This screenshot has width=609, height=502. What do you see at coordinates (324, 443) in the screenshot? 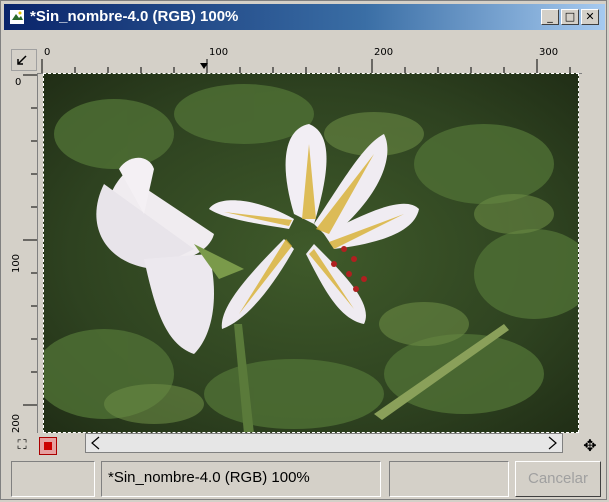
I see `horizontal-scrollbar` at bounding box center [324, 443].